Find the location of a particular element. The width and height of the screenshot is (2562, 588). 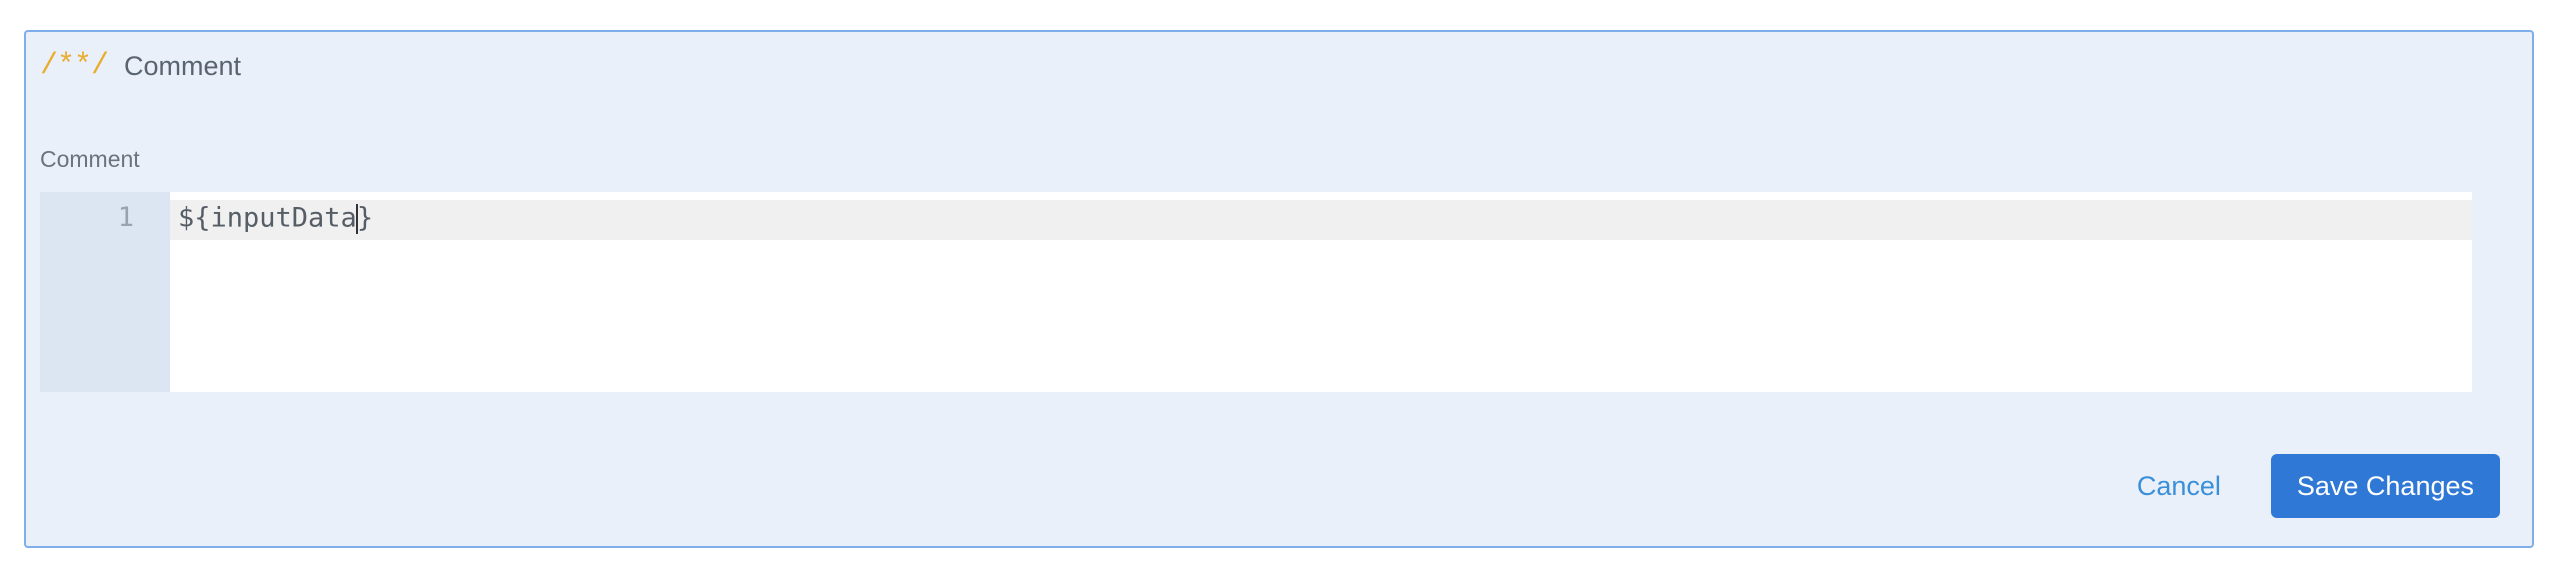

step-header: /**/ Comment is located at coordinates (140, 66).